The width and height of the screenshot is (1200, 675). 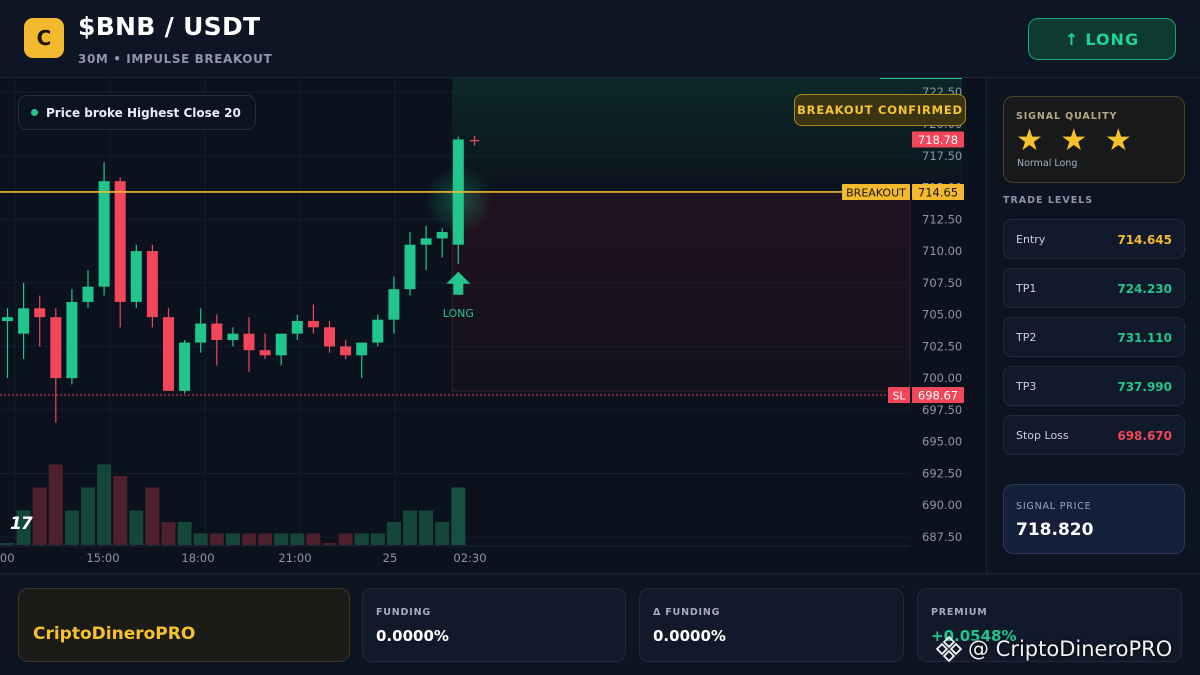 I want to click on signal-price-value: 718.820, so click(x=1055, y=530).